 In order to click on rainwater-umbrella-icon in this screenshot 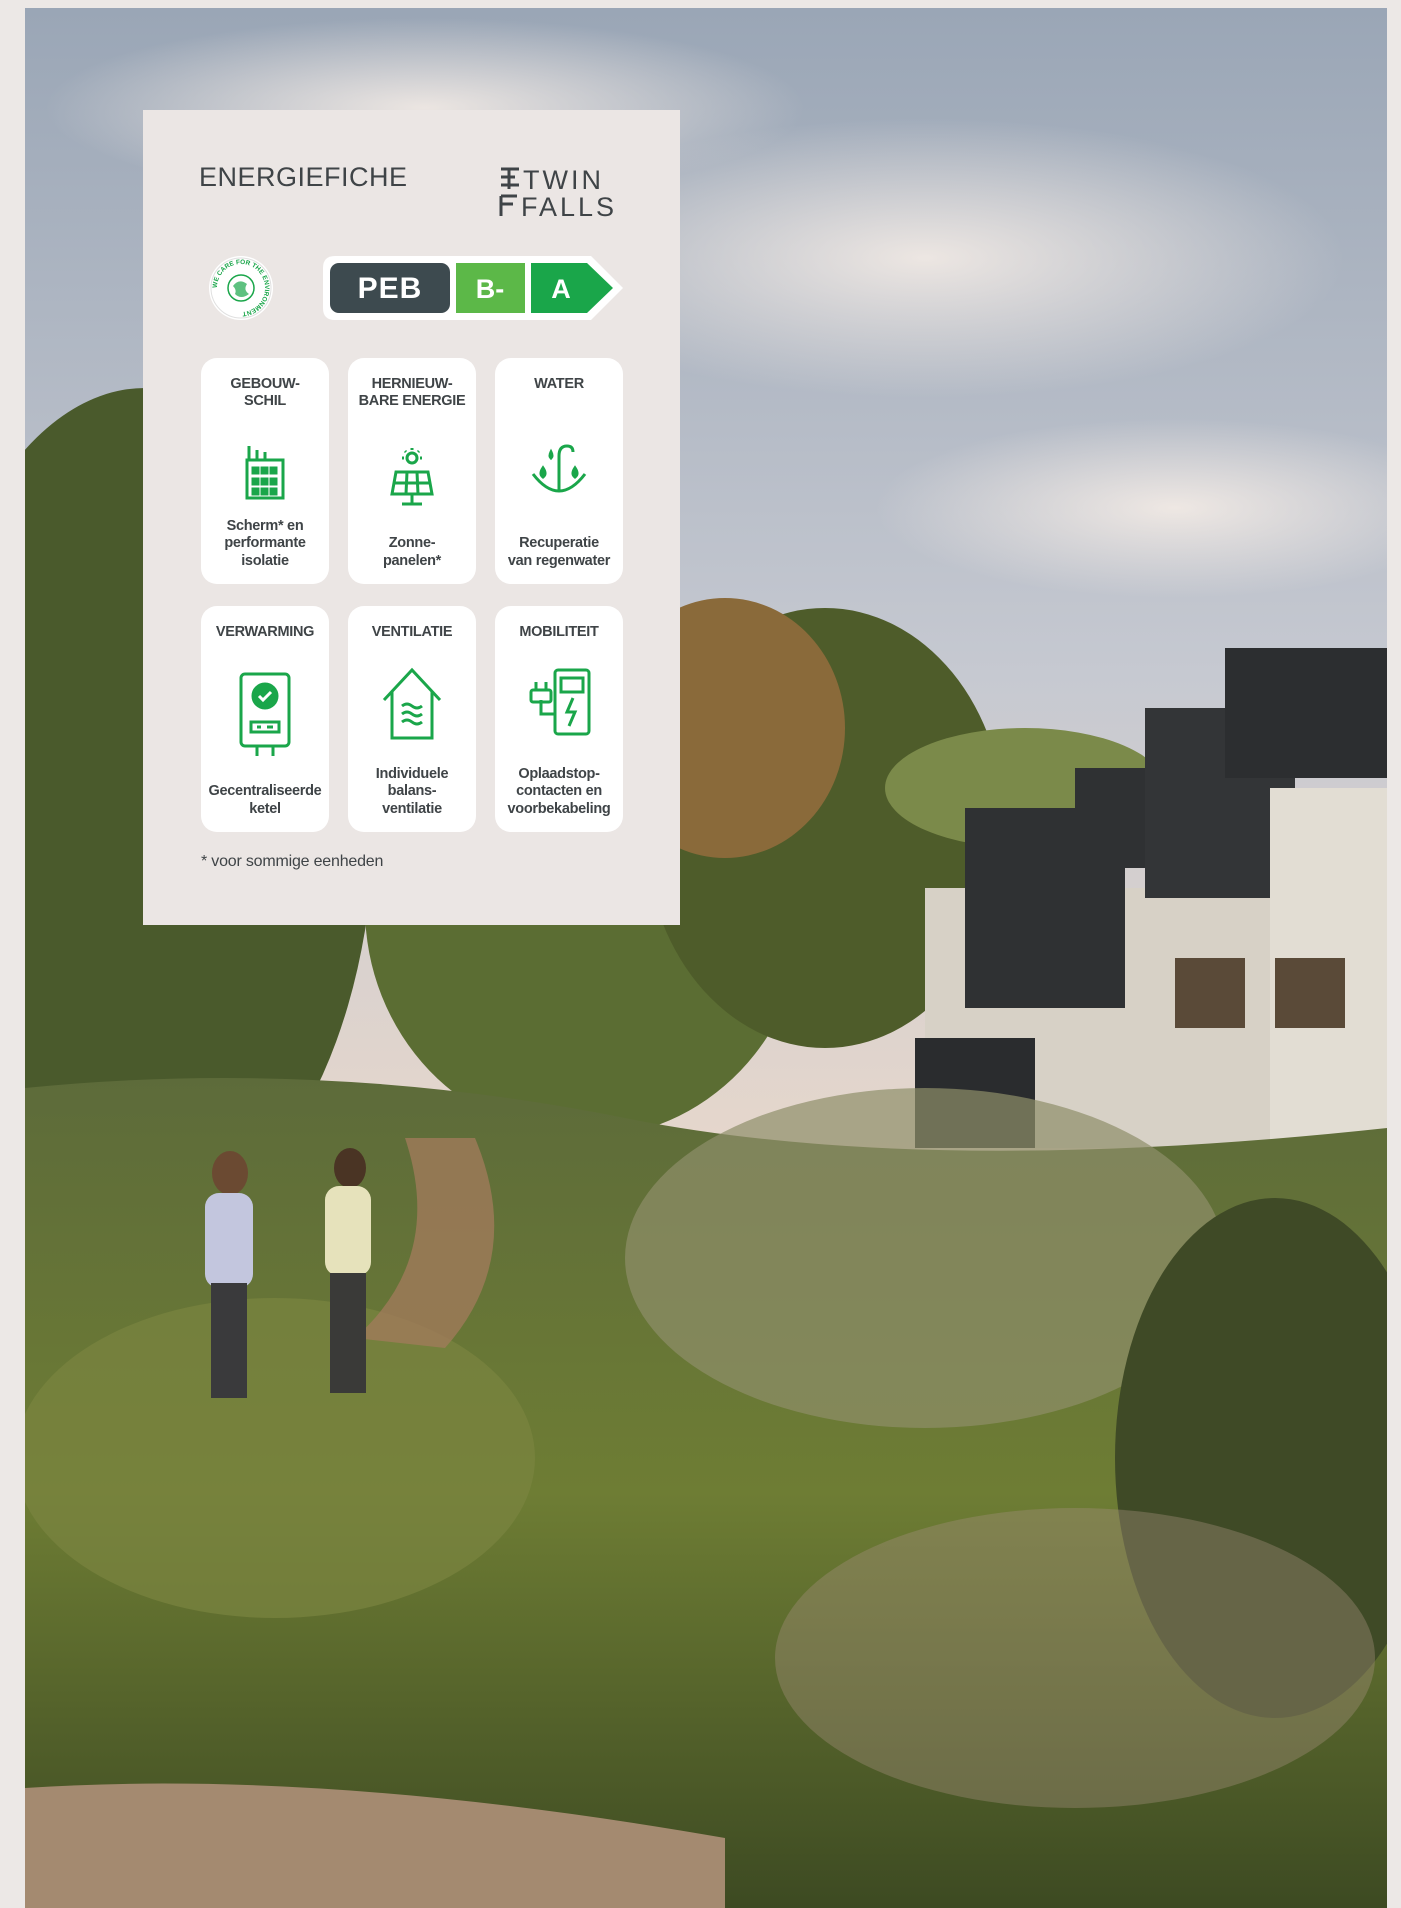, I will do `click(559, 472)`.